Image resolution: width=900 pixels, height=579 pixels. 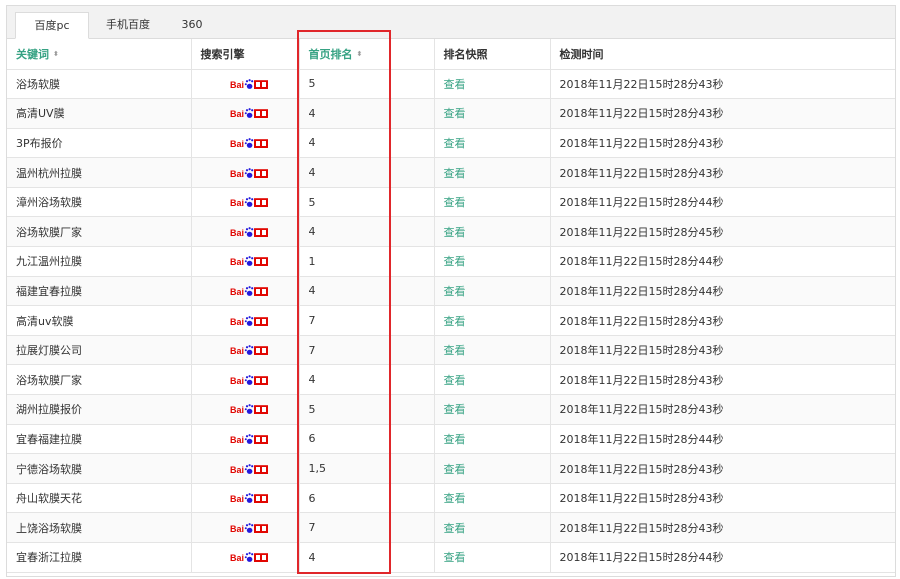 What do you see at coordinates (312, 261) in the screenshot?
I see `rank-value: 1` at bounding box center [312, 261].